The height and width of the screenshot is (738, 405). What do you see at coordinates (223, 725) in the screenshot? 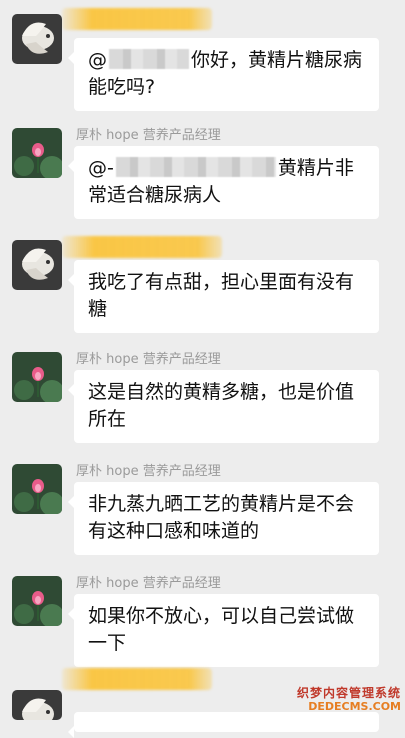
I see `message-bubble` at bounding box center [223, 725].